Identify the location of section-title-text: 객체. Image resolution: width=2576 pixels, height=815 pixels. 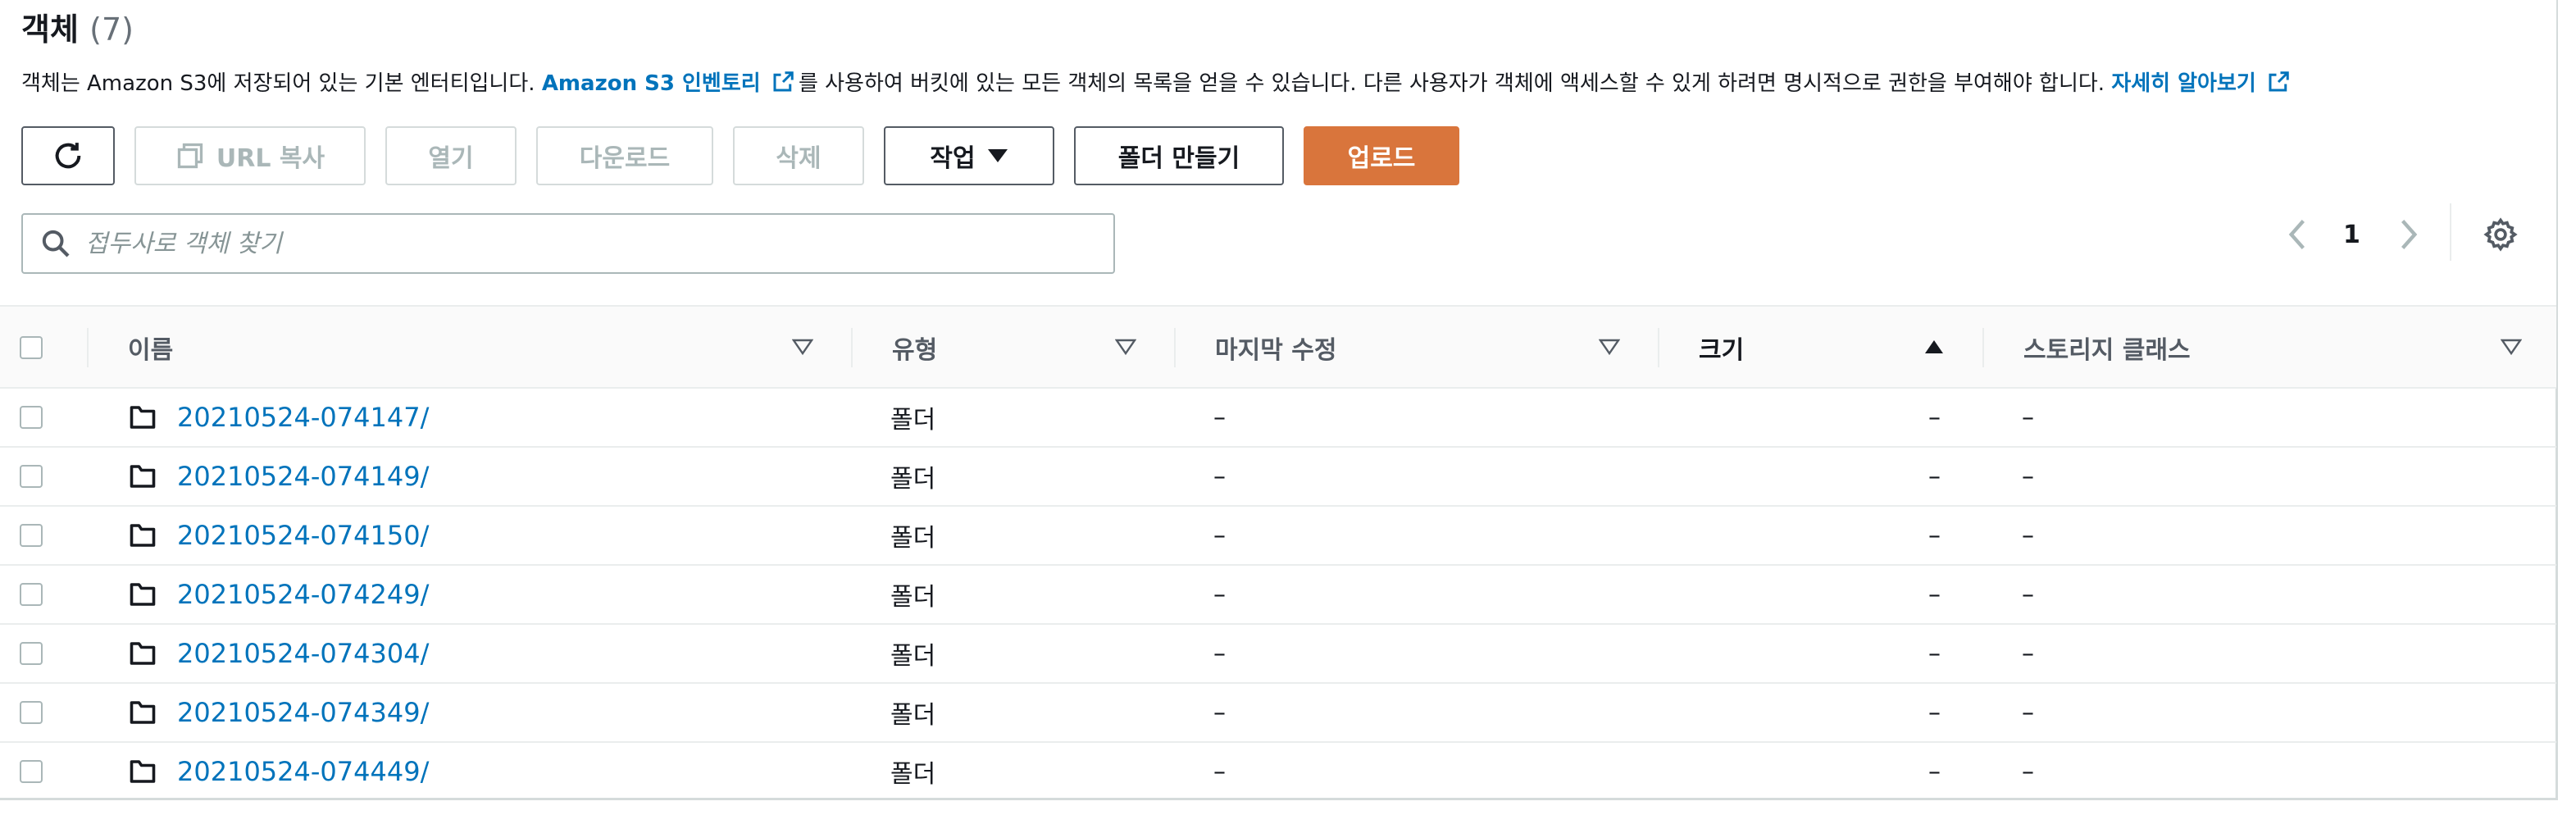
(50, 29).